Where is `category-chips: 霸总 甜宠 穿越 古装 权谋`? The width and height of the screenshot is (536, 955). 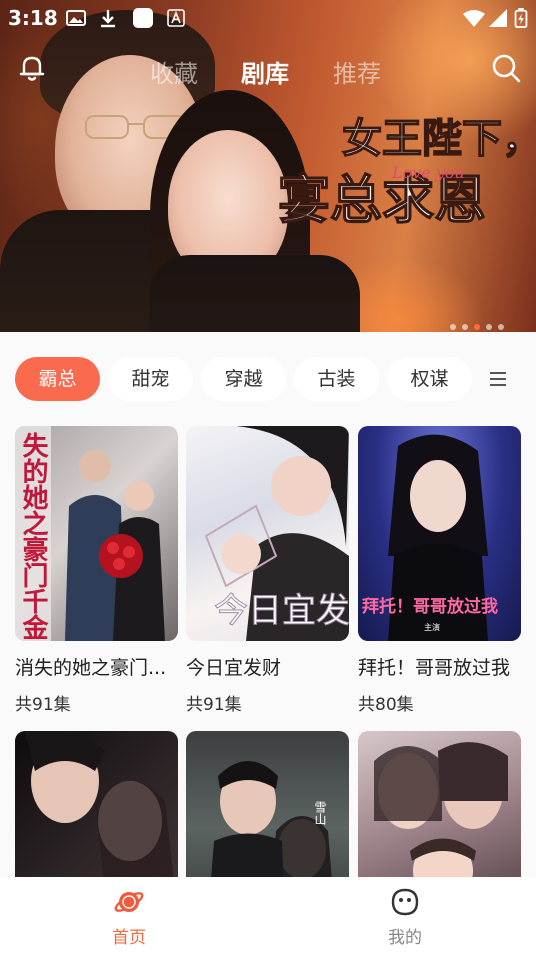 category-chips: 霸总 甜宠 穿越 古装 权谋 is located at coordinates (268, 379).